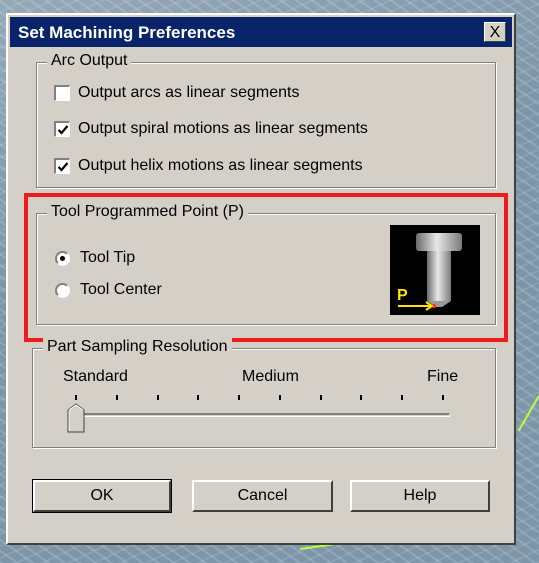  I want to click on close-button: X, so click(495, 32).